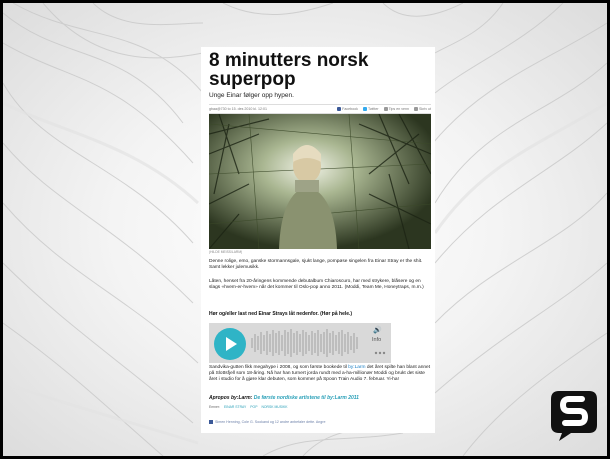 The image size is (610, 459). Describe the element at coordinates (416, 109) in the screenshot. I see `print-icon` at that location.